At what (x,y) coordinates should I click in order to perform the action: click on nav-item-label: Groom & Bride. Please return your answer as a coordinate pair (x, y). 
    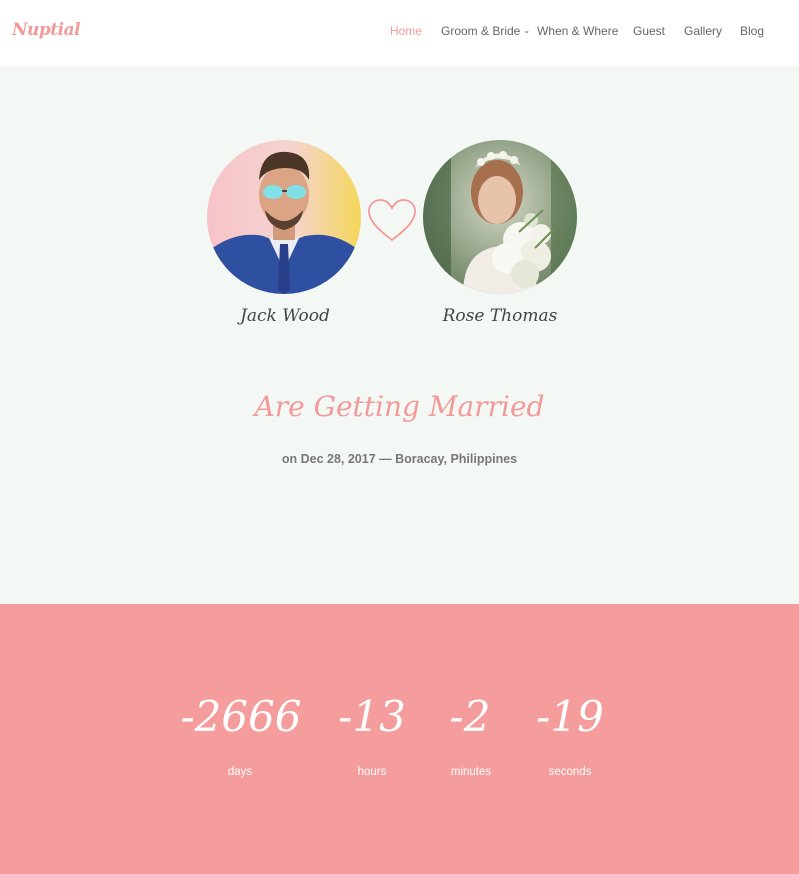
    Looking at the image, I should click on (481, 31).